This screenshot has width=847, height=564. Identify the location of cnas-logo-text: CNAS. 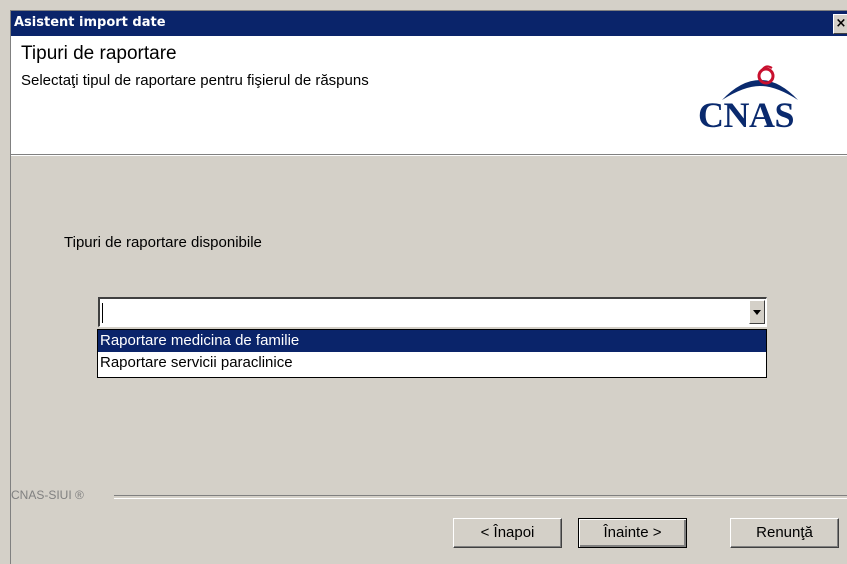
(746, 115).